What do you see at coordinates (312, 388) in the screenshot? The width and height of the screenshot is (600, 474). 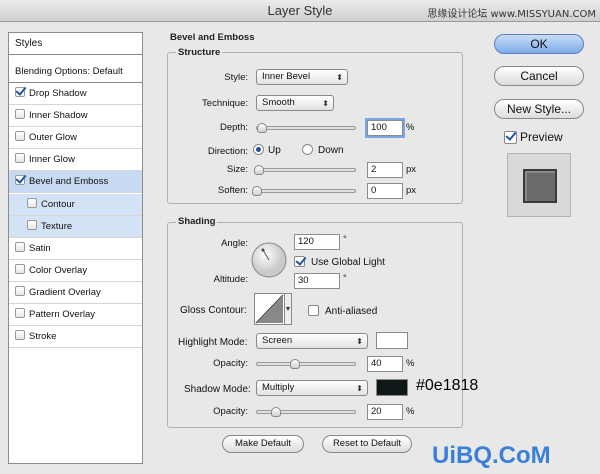 I see `shadow-mode-select: Multiply ⬍` at bounding box center [312, 388].